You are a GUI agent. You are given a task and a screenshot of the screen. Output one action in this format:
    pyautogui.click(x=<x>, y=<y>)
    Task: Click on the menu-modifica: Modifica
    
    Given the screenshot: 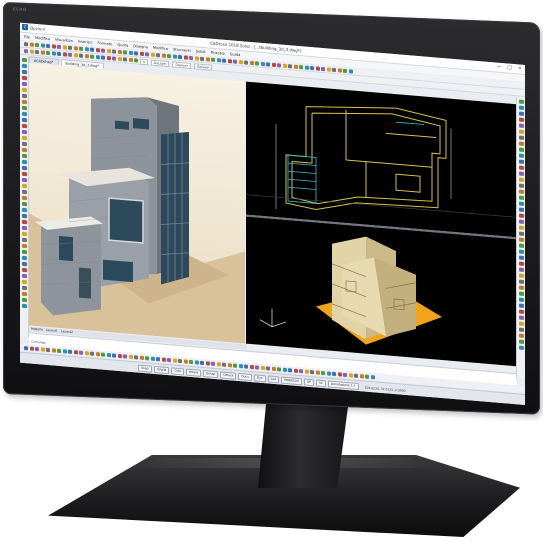 What is the action you would take?
    pyautogui.click(x=42, y=37)
    